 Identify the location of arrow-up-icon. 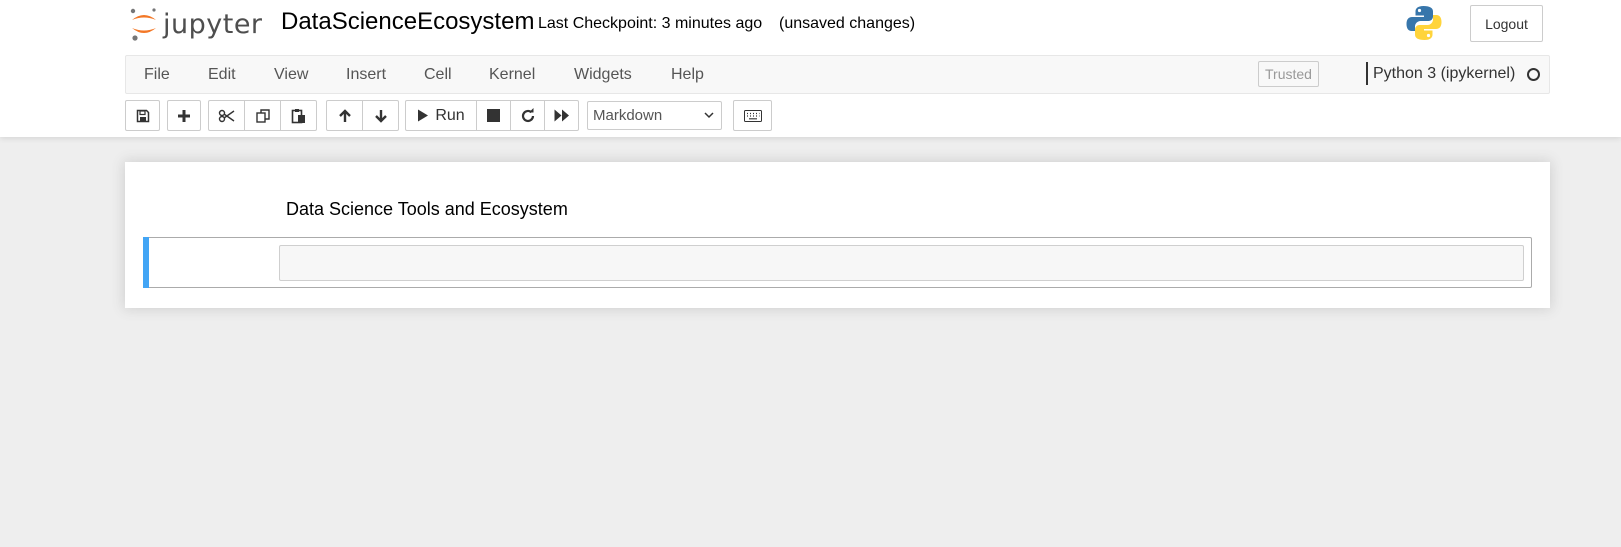
(344, 115).